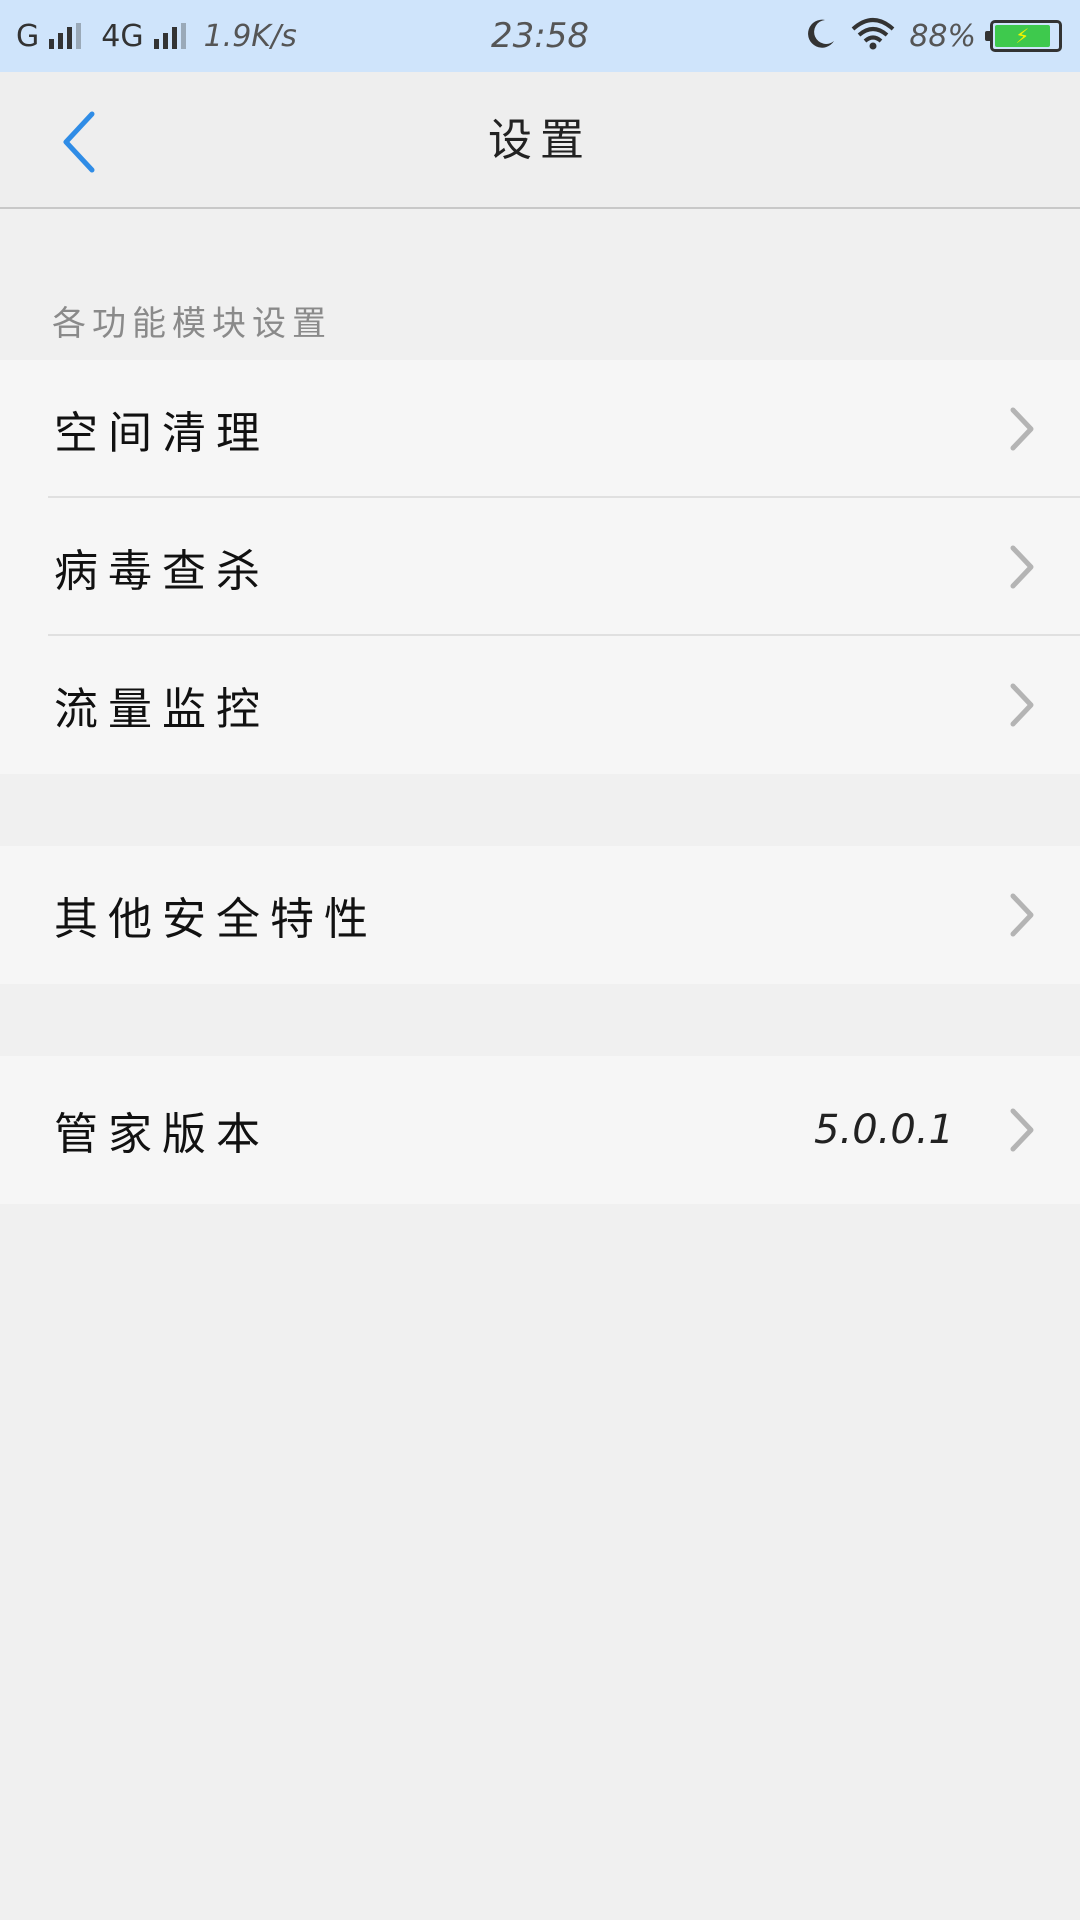  What do you see at coordinates (162, 709) in the screenshot?
I see `list-item-label: 流量监控` at bounding box center [162, 709].